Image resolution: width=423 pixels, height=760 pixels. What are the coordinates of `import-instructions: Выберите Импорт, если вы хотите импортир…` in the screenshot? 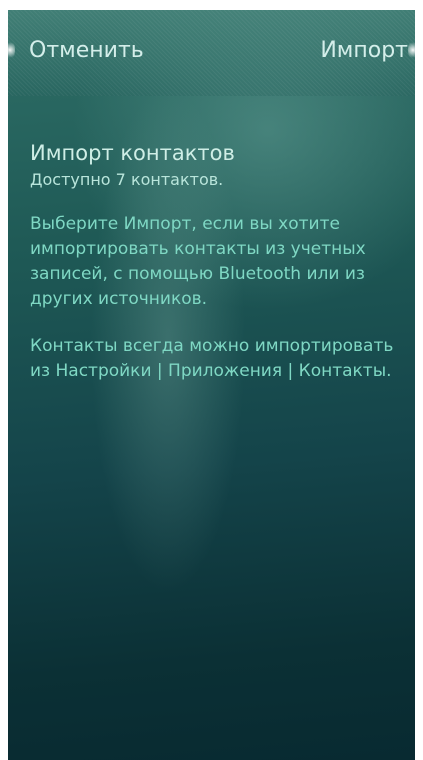 It's located at (198, 261).